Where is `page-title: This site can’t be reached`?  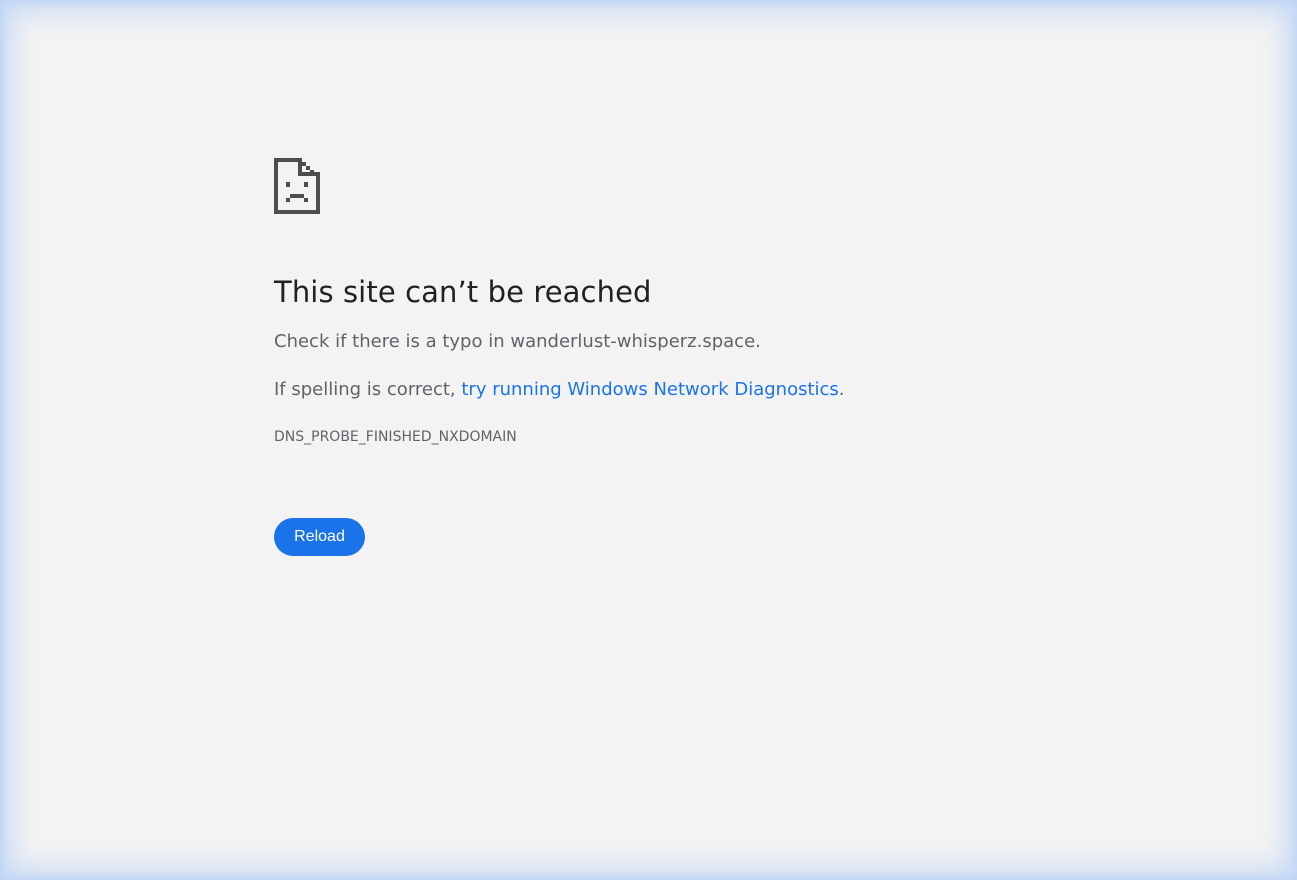
page-title: This site can’t be reached is located at coordinates (463, 292).